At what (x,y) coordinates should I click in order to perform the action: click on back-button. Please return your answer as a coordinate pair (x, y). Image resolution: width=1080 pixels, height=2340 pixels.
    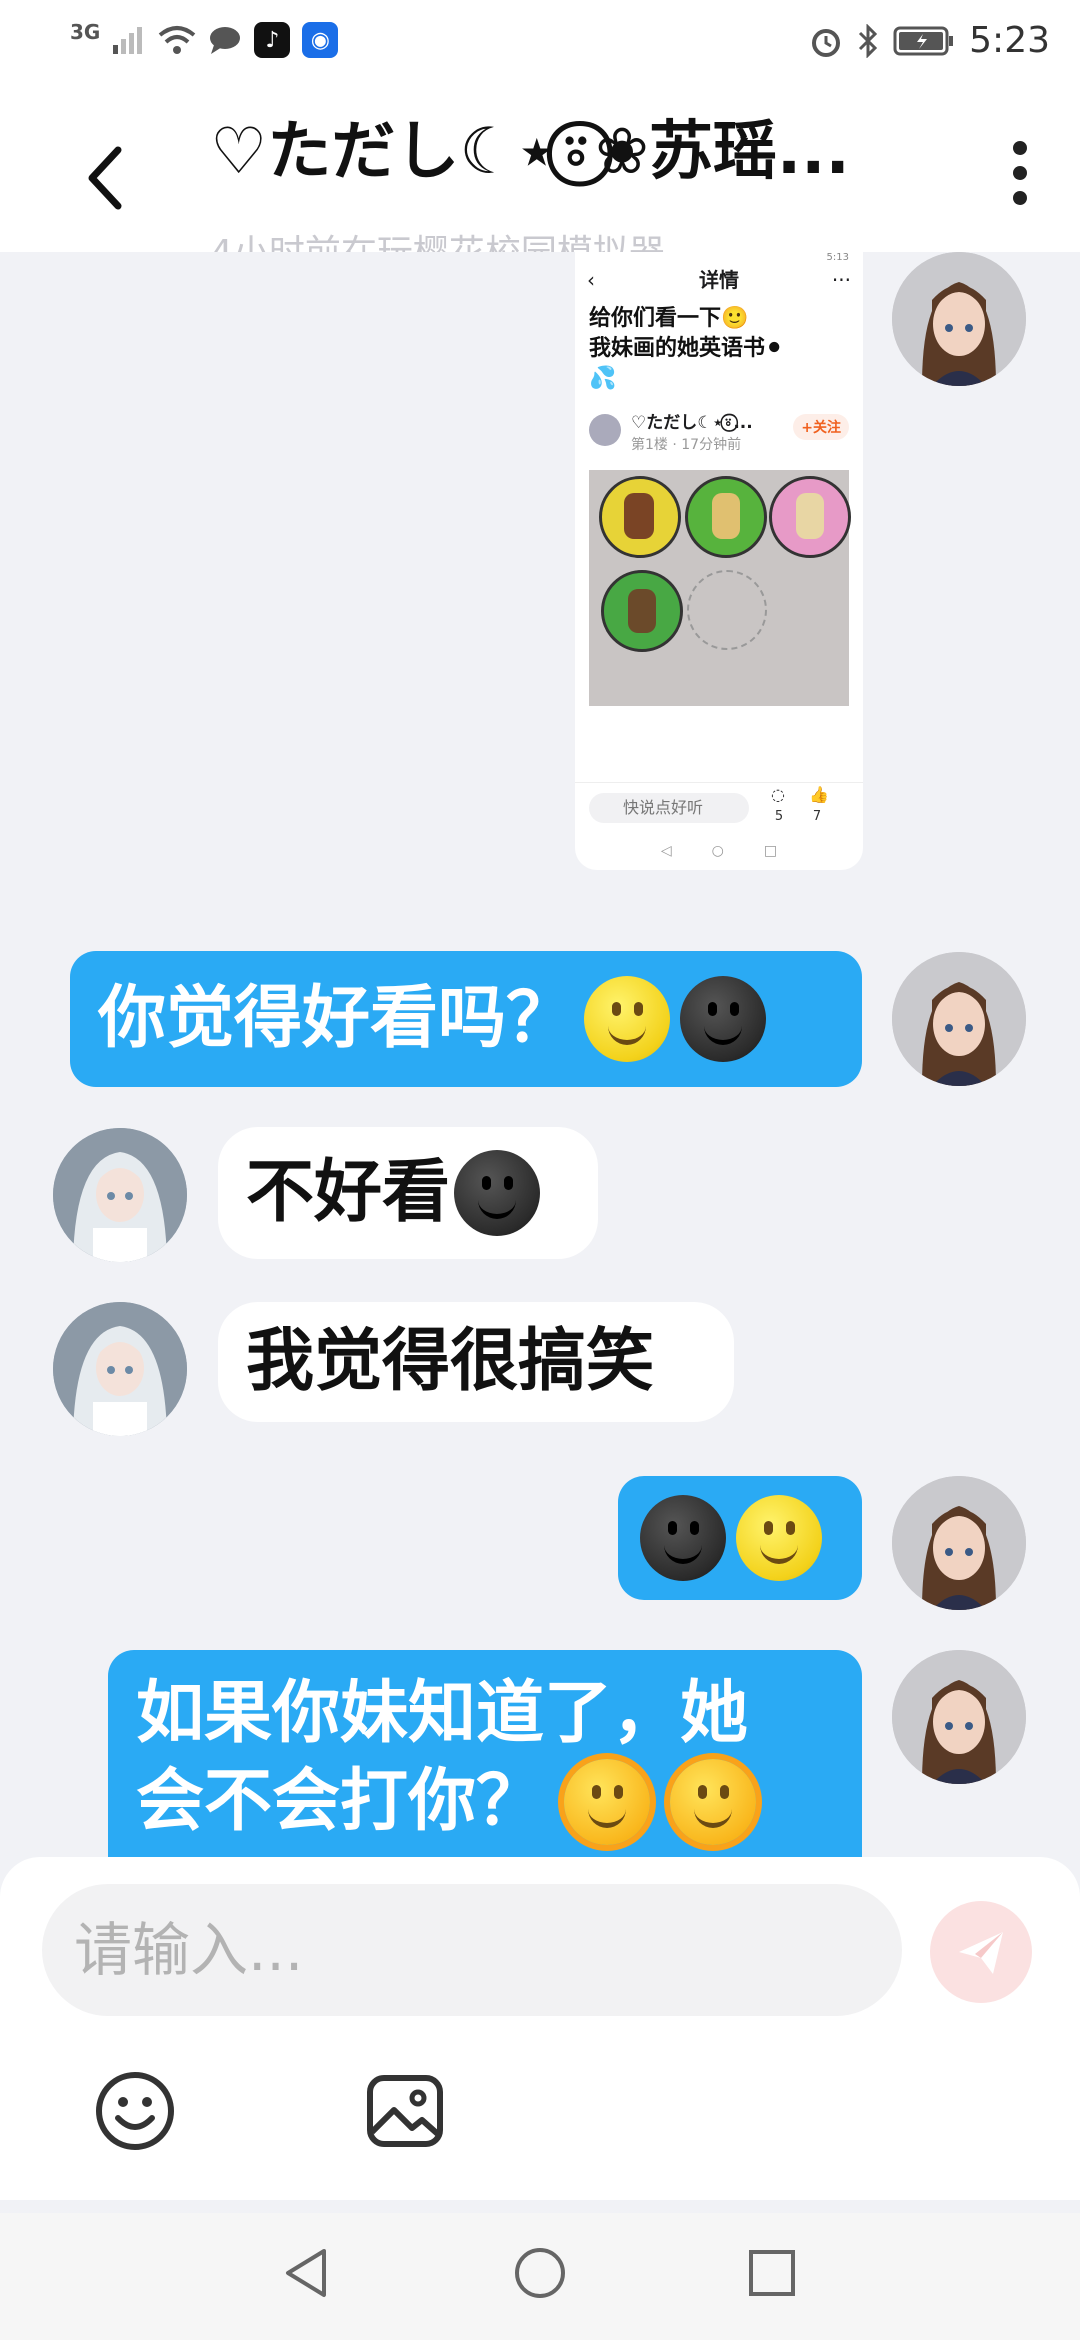
    Looking at the image, I should click on (108, 178).